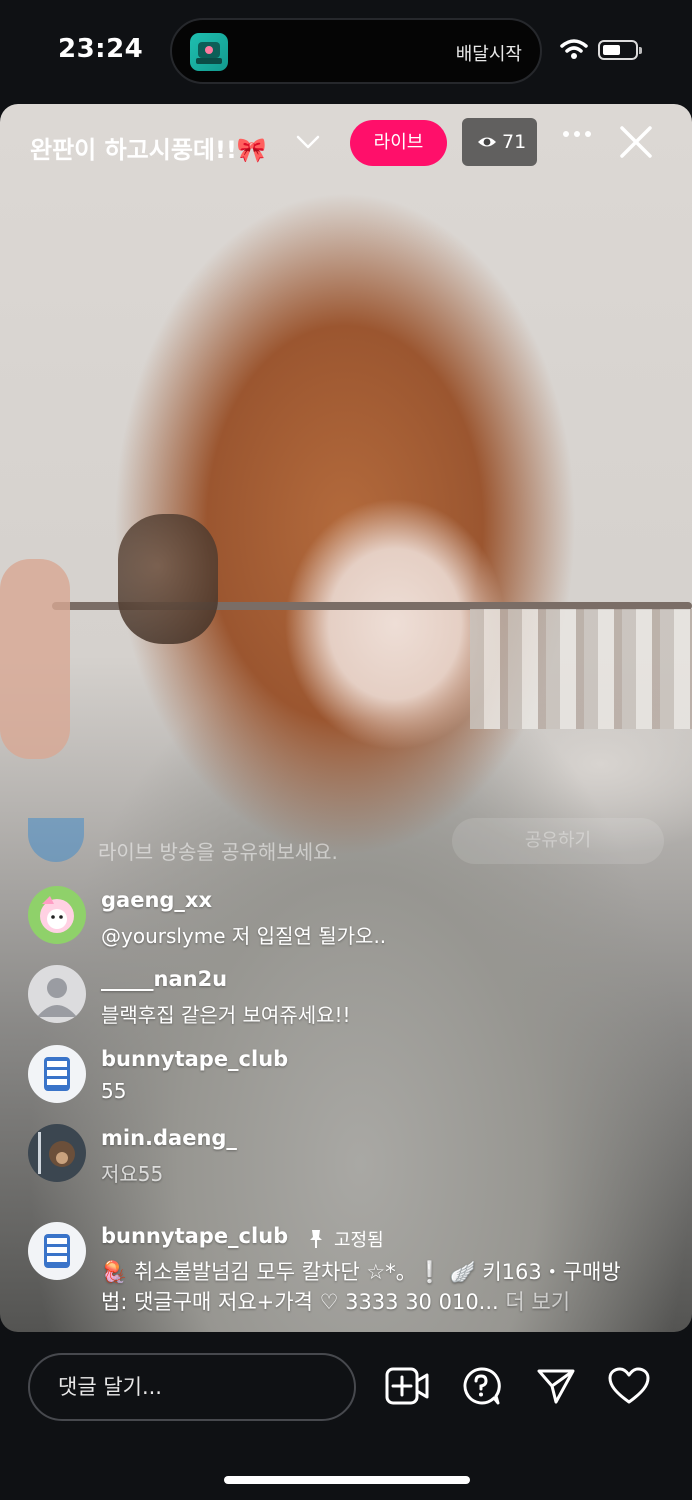 The width and height of the screenshot is (692, 1500). I want to click on app-icon, so click(209, 52).